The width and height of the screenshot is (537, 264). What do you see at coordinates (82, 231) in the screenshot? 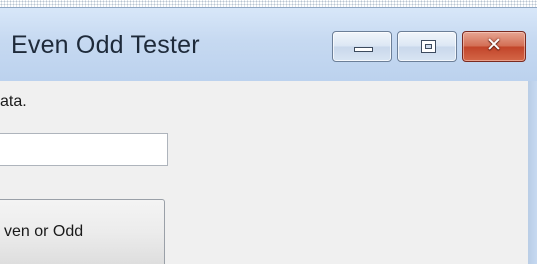
I see `check-even-odd-button: ven or Odd` at bounding box center [82, 231].